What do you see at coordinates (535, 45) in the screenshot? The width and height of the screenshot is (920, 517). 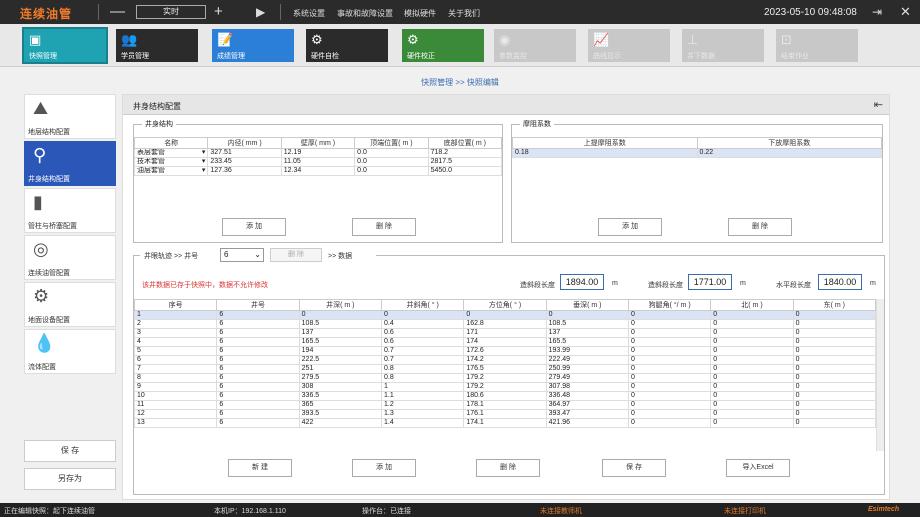 I see `toolbar-button-5: ◉ 参数监控` at bounding box center [535, 45].